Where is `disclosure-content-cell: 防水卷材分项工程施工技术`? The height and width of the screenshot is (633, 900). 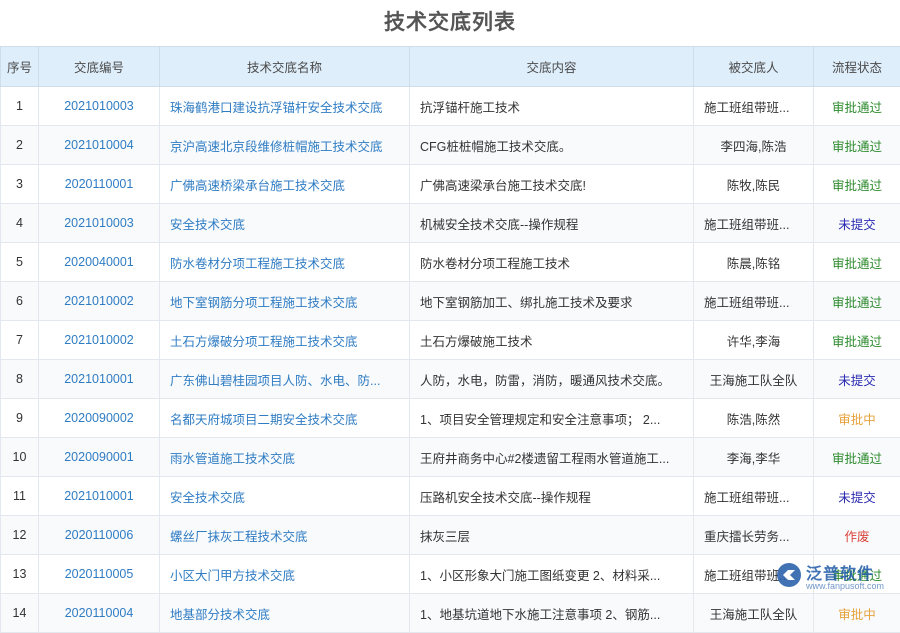
disclosure-content-cell: 防水卷材分项工程施工技术 is located at coordinates (552, 262).